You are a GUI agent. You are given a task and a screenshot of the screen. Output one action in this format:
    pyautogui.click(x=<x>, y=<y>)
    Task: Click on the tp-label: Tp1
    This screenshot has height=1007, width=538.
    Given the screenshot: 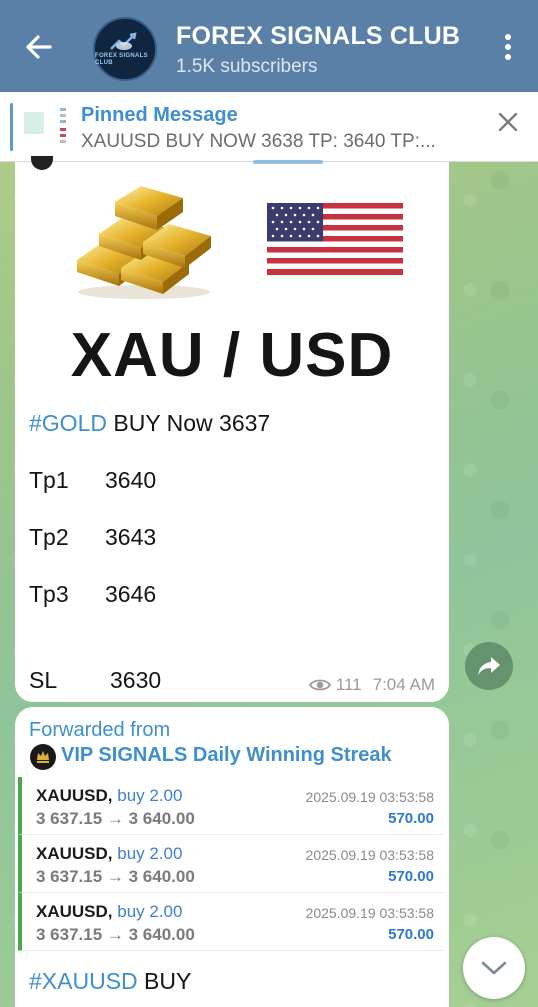 What is the action you would take?
    pyautogui.click(x=49, y=480)
    